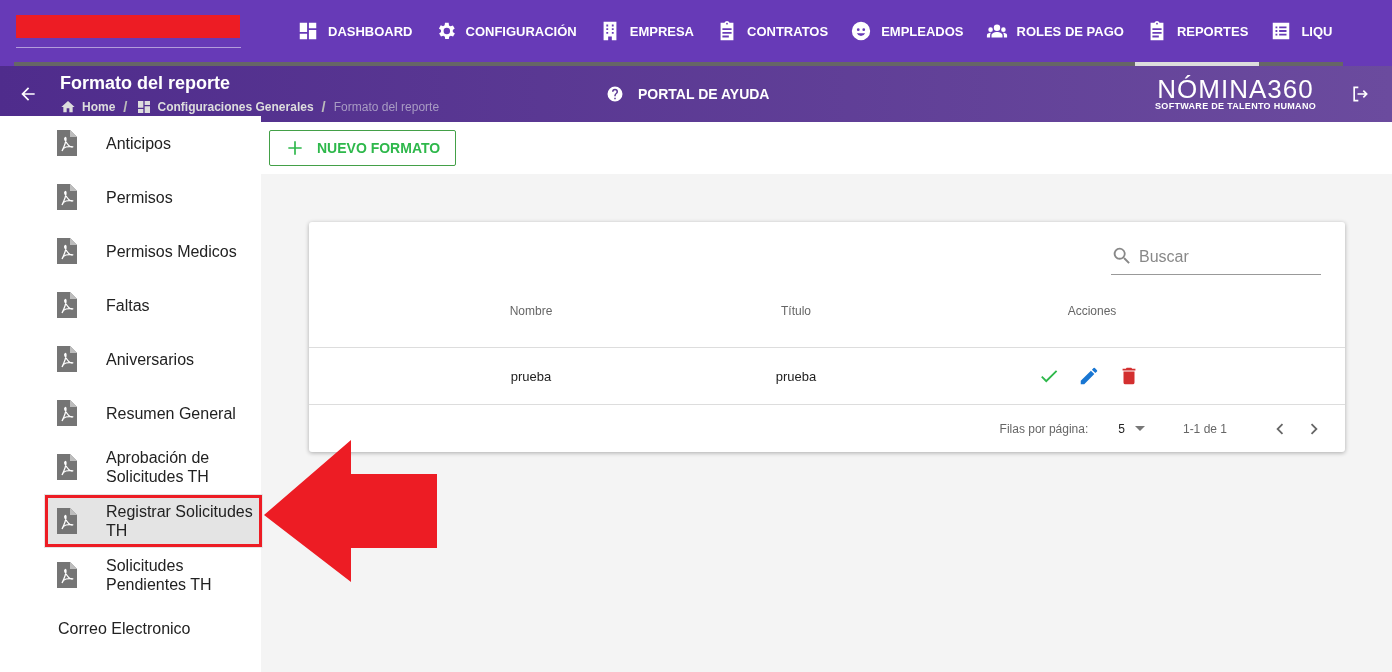 Image resolution: width=1392 pixels, height=672 pixels. I want to click on sidebar-item: Solicitudes Pendientes TH, so click(130, 575).